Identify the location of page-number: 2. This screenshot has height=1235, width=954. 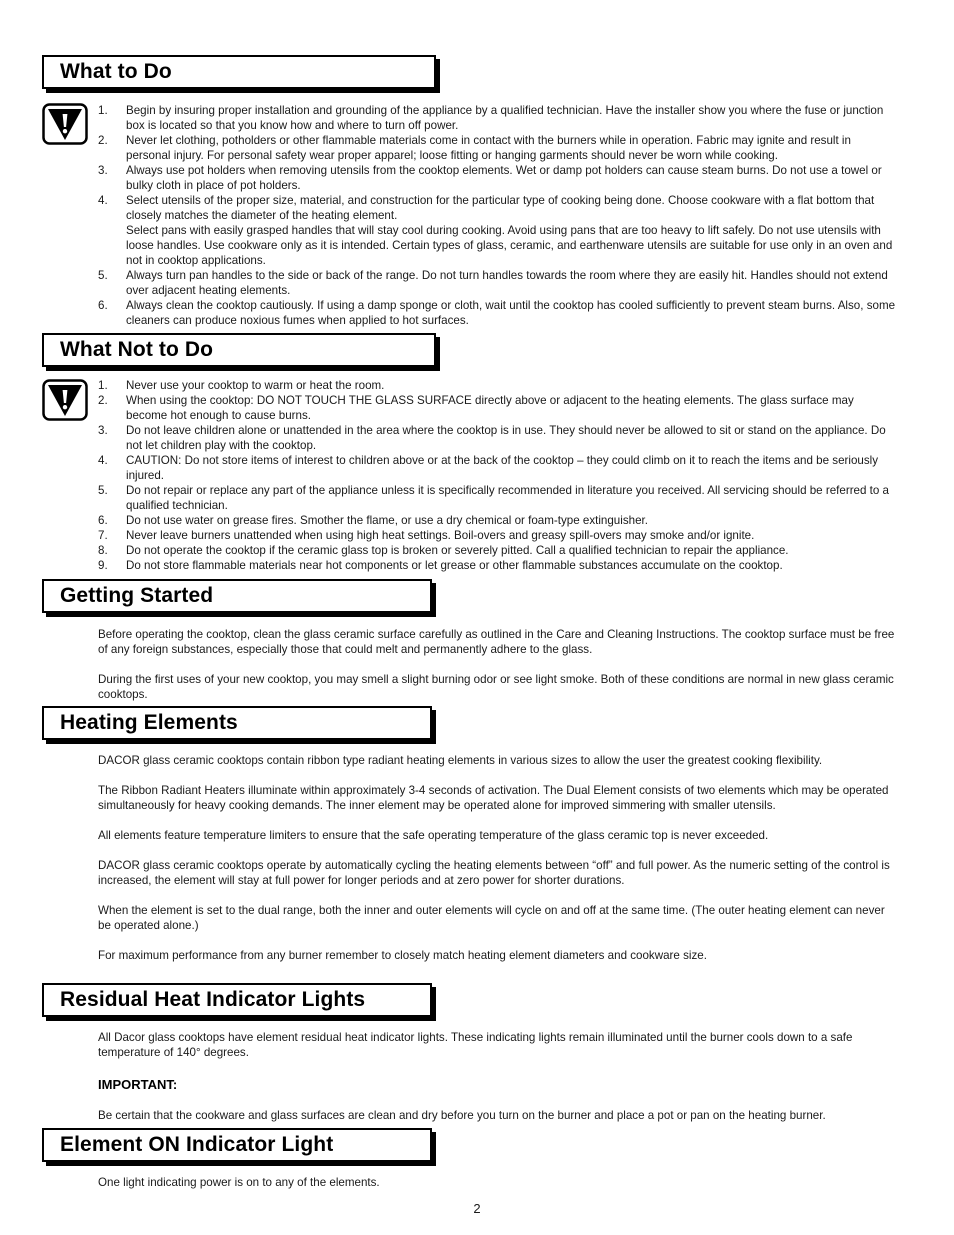
(477, 1208).